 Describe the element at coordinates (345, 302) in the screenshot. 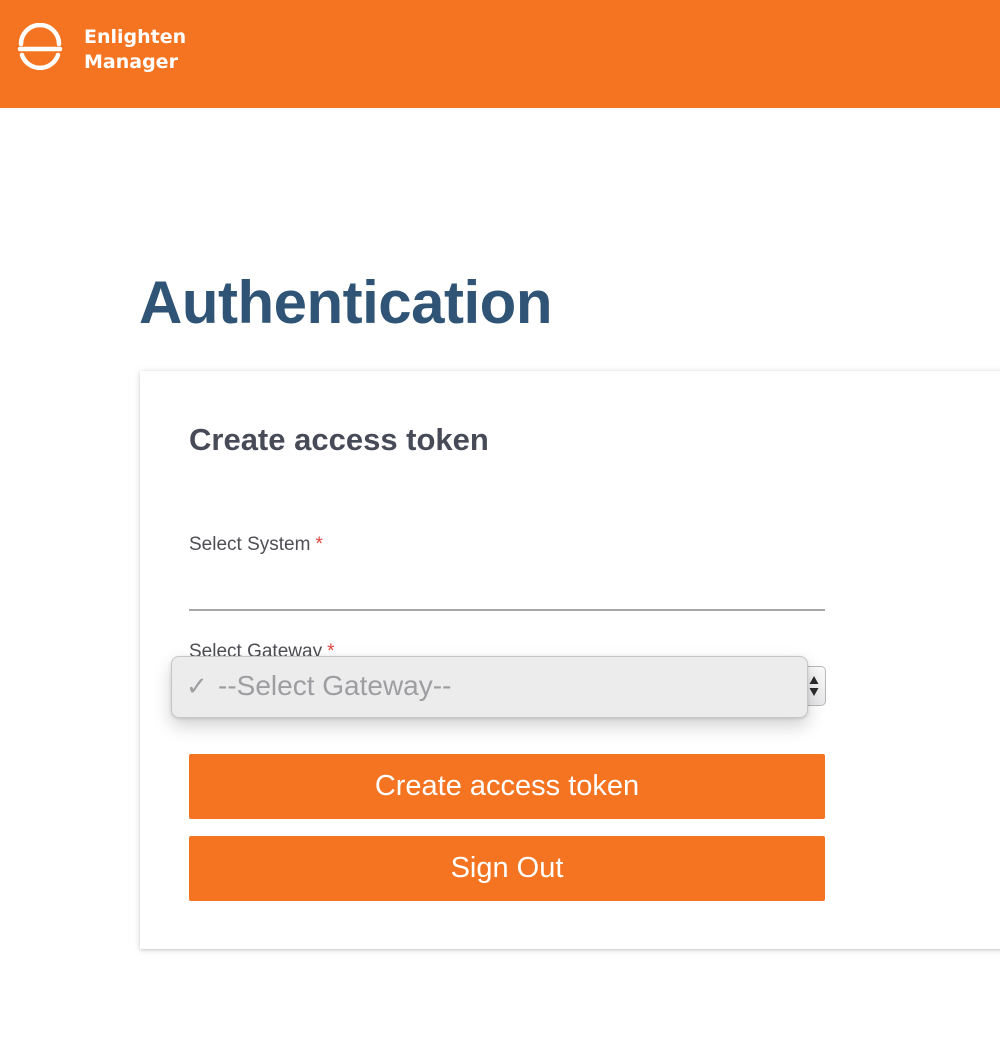

I see `page-title: Authentication` at that location.